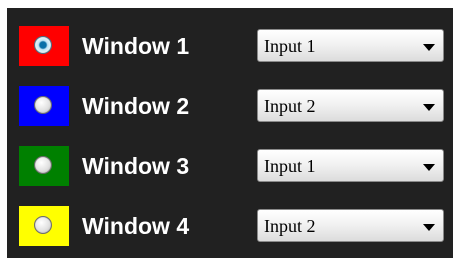 This screenshot has height=262, width=453. Describe the element at coordinates (290, 106) in the screenshot. I see `window-2-input-value: Input 2` at that location.